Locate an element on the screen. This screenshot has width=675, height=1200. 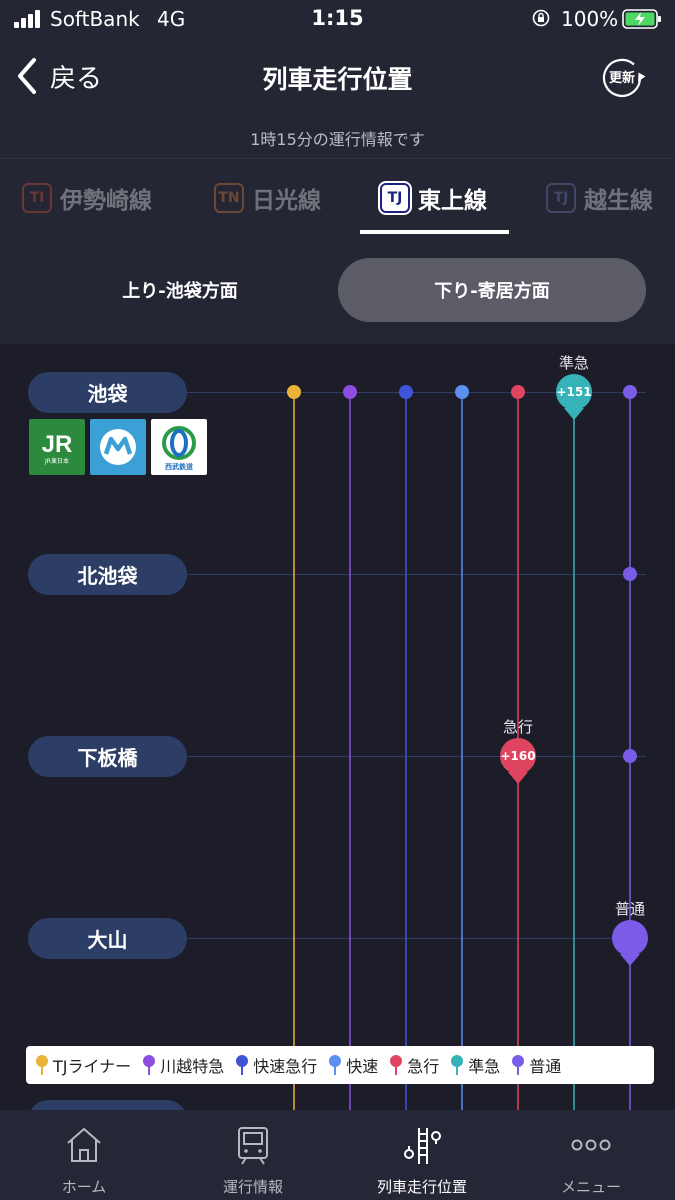
legend-item: TJライナー is located at coordinates (83, 1065).